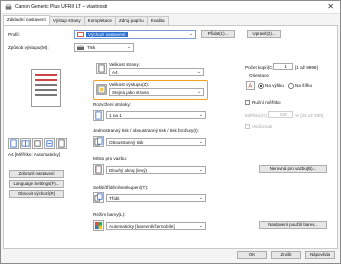 Image resolution: width=341 pixels, height=264 pixels. What do you see at coordinates (28, 47) in the screenshot?
I see `output-method-label: Způsob výstupu(M):` at bounding box center [28, 47].